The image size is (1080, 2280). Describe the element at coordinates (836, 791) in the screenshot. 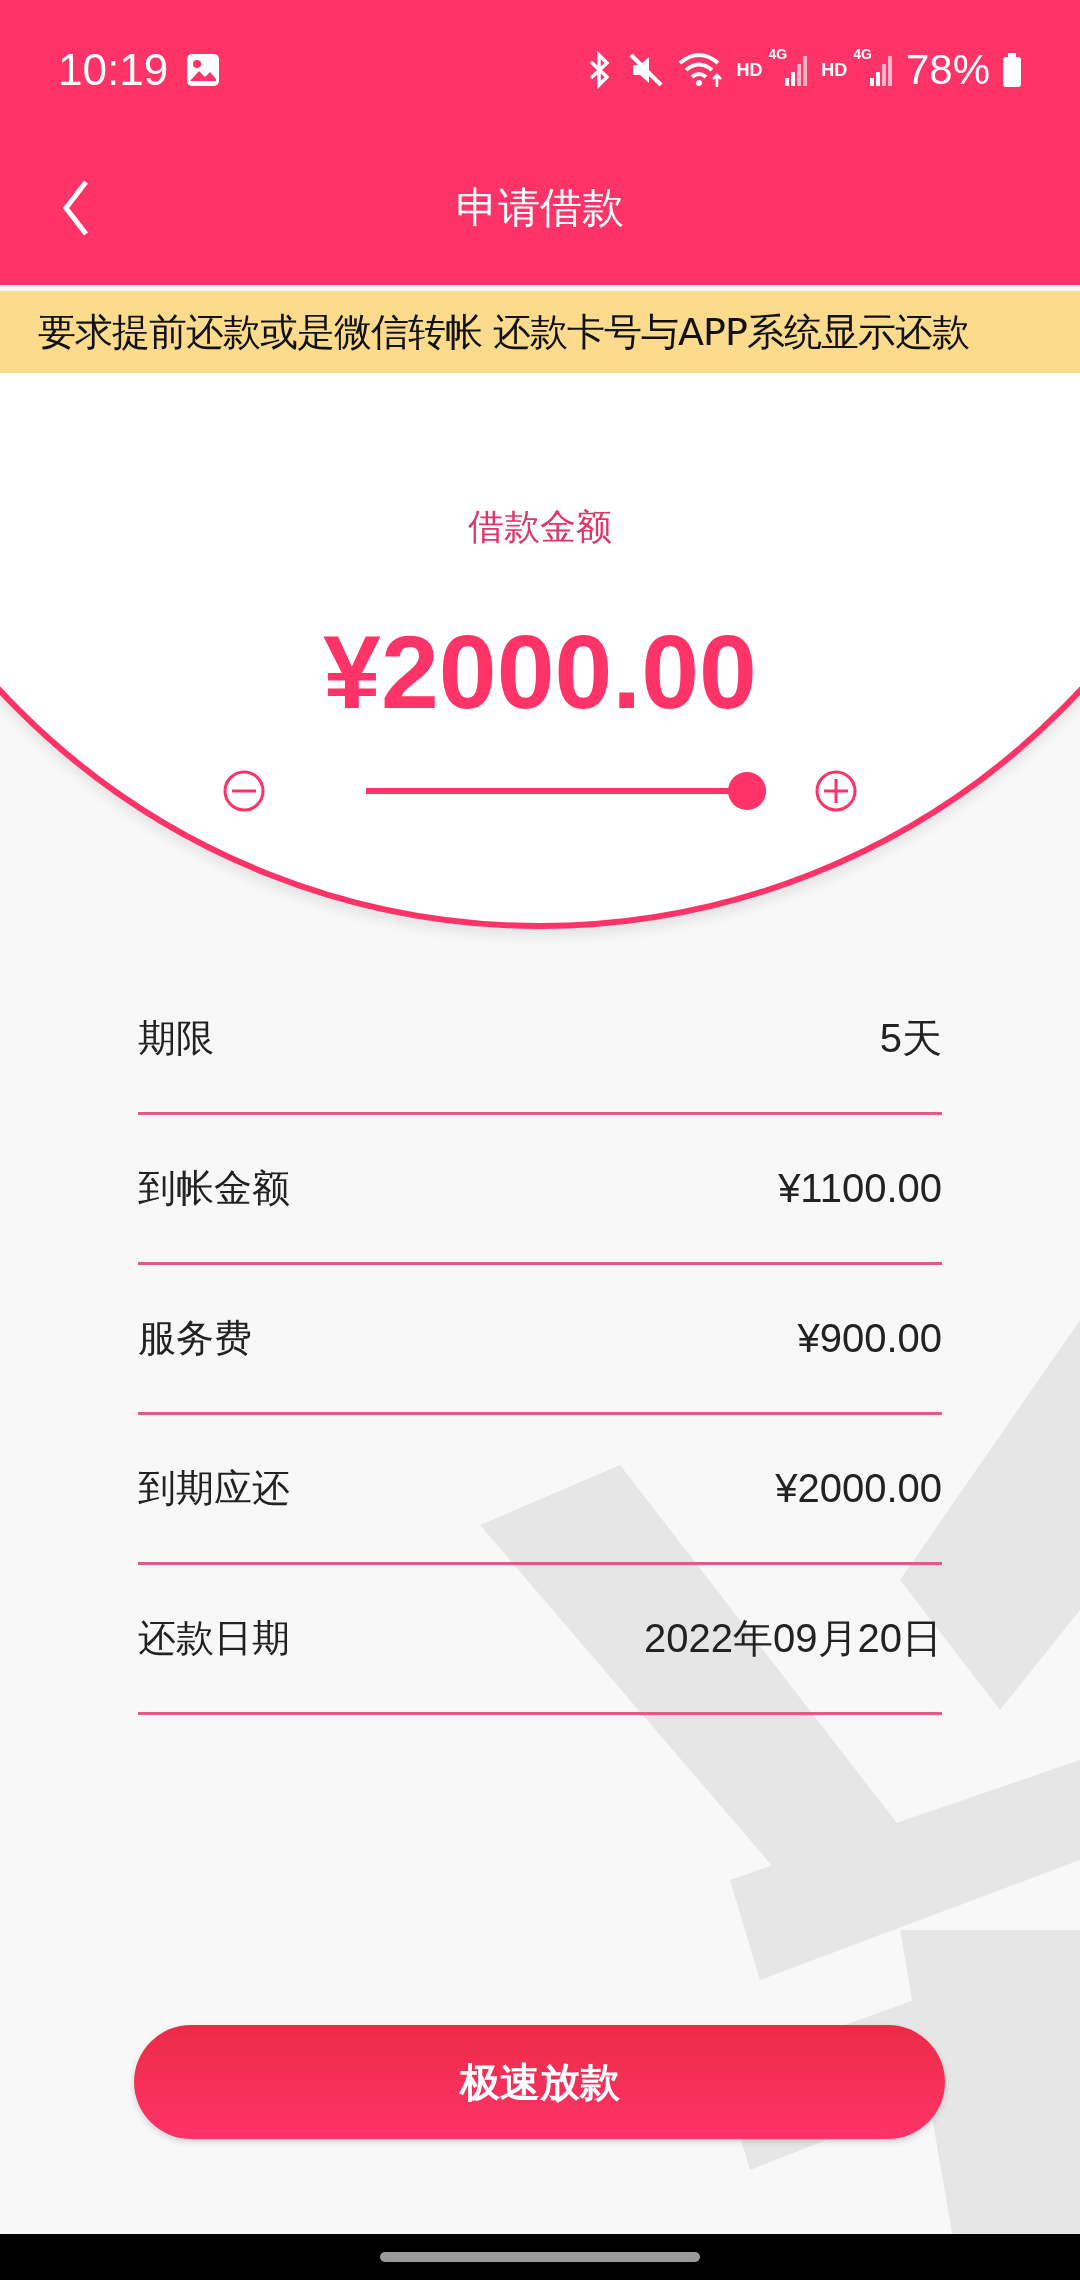

I see `increase-button` at that location.